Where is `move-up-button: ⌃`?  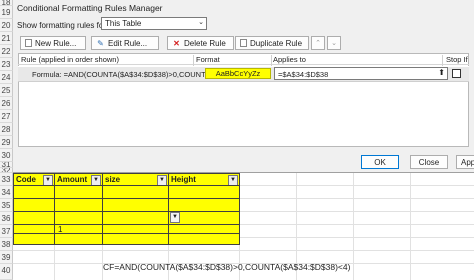 move-up-button: ⌃ is located at coordinates (318, 43).